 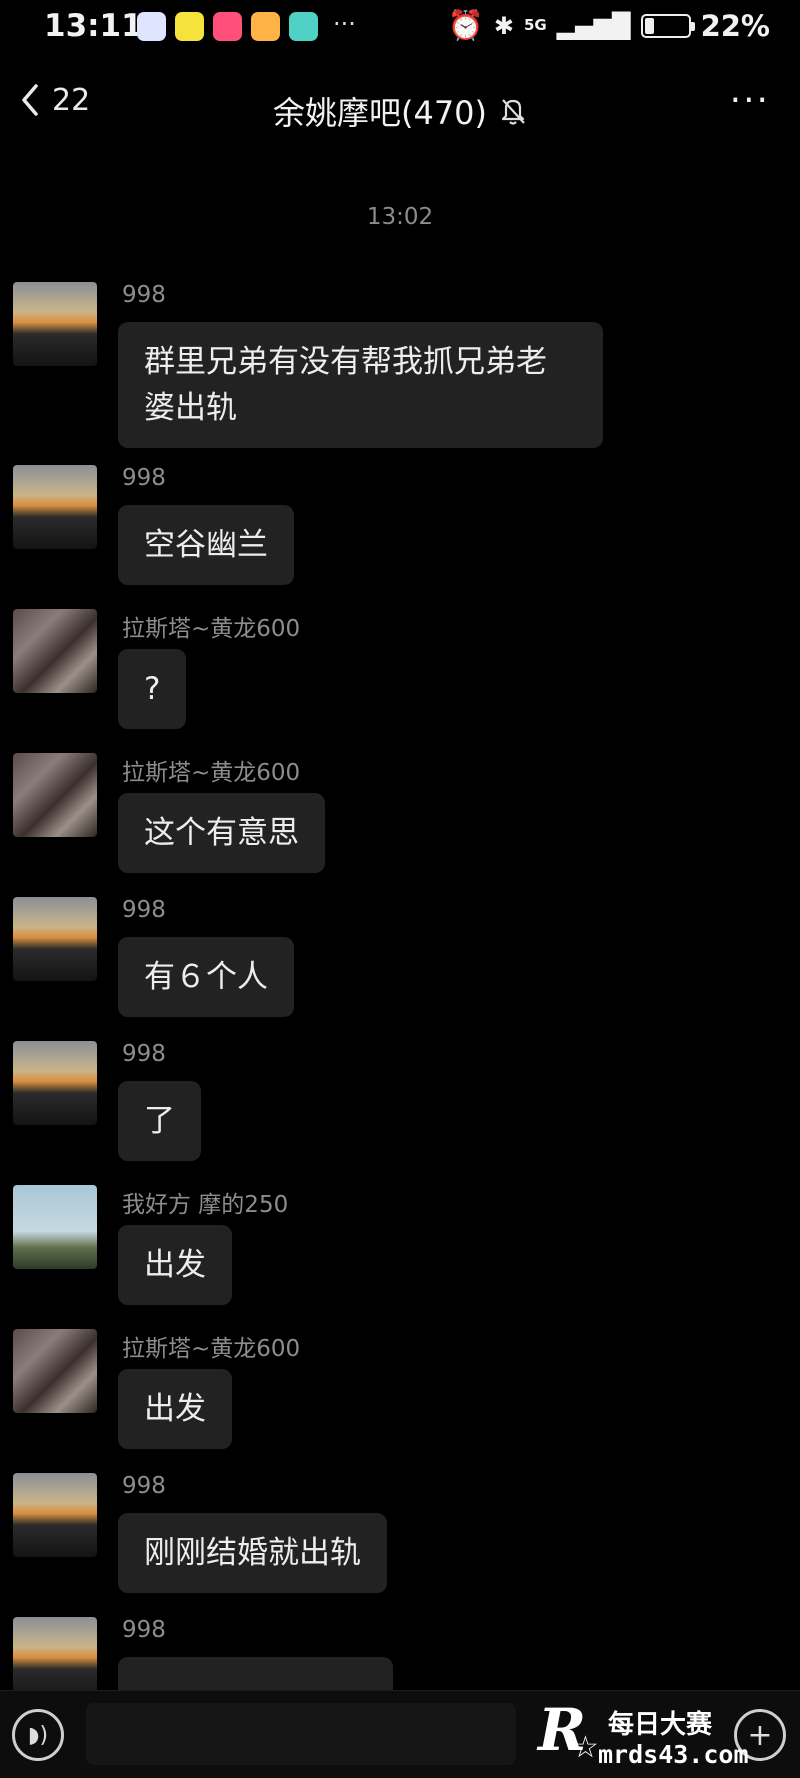 I want to click on baidu-icon, so click(x=151, y=26).